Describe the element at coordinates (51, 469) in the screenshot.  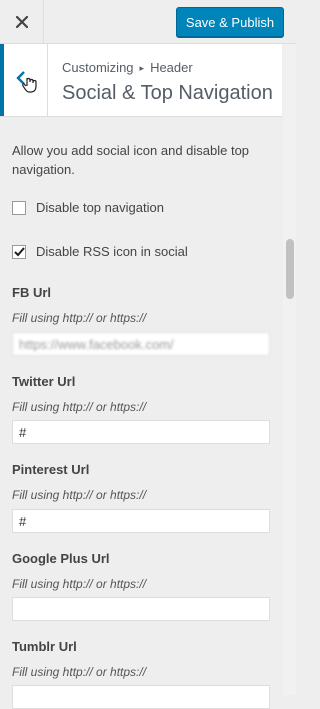
I see `pinterest-url-label: Pinterest Url` at that location.